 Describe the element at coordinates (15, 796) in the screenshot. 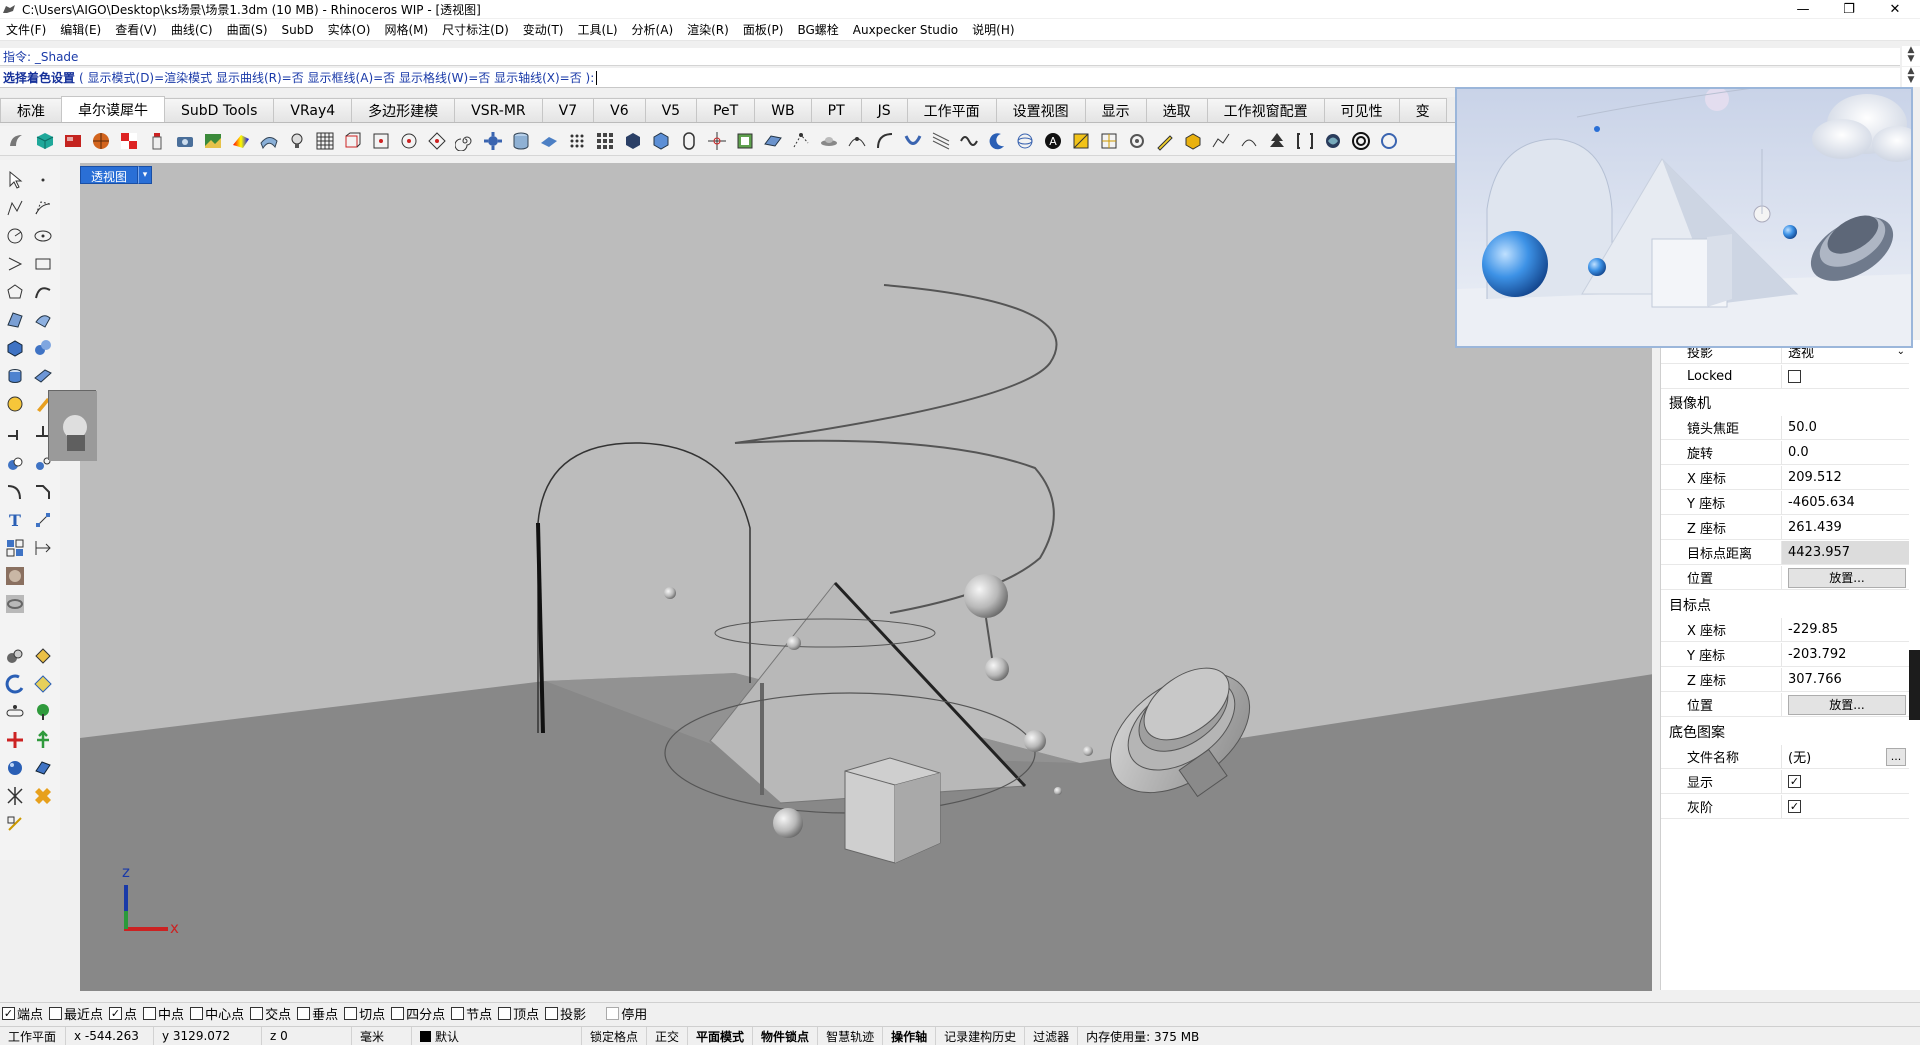

I see `explode-icon` at that location.